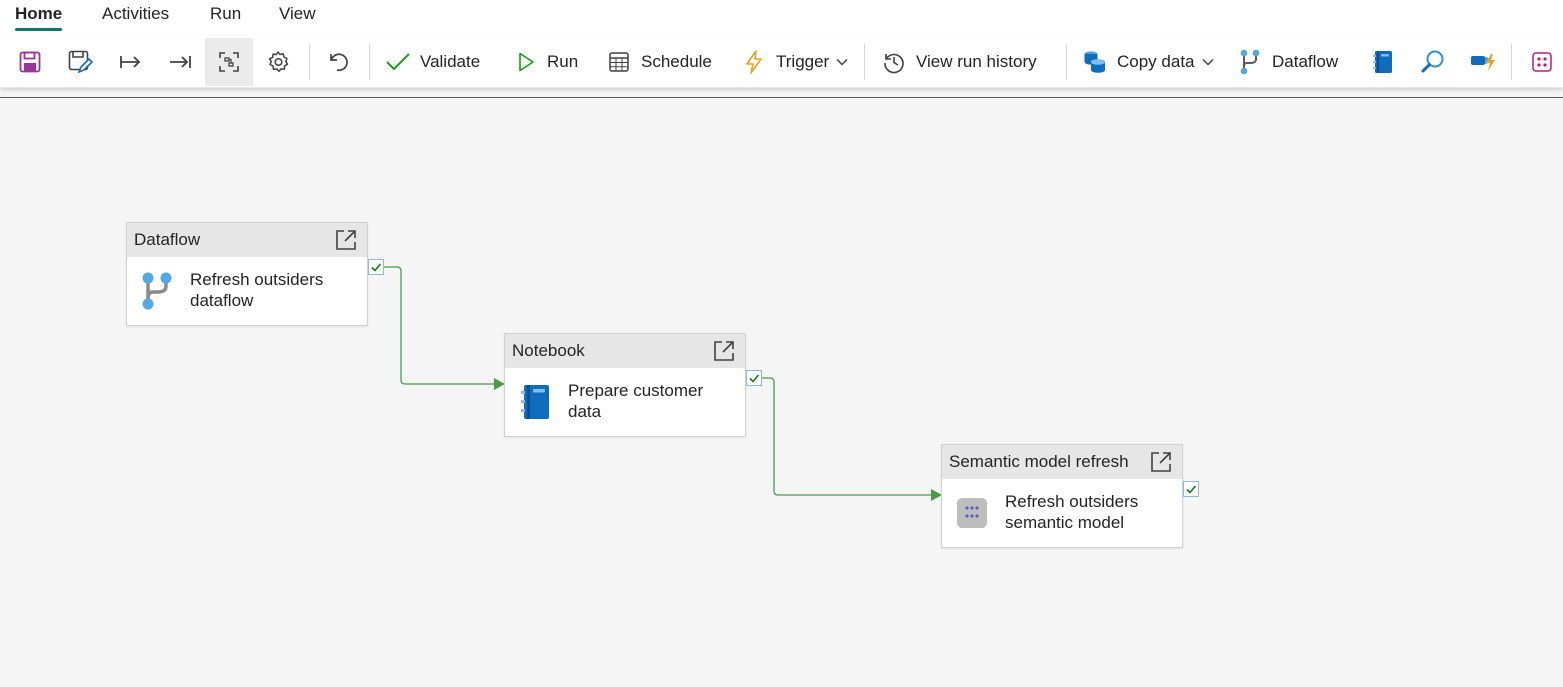 This screenshot has height=687, width=1563. I want to click on activity-type: Notebook, so click(548, 350).